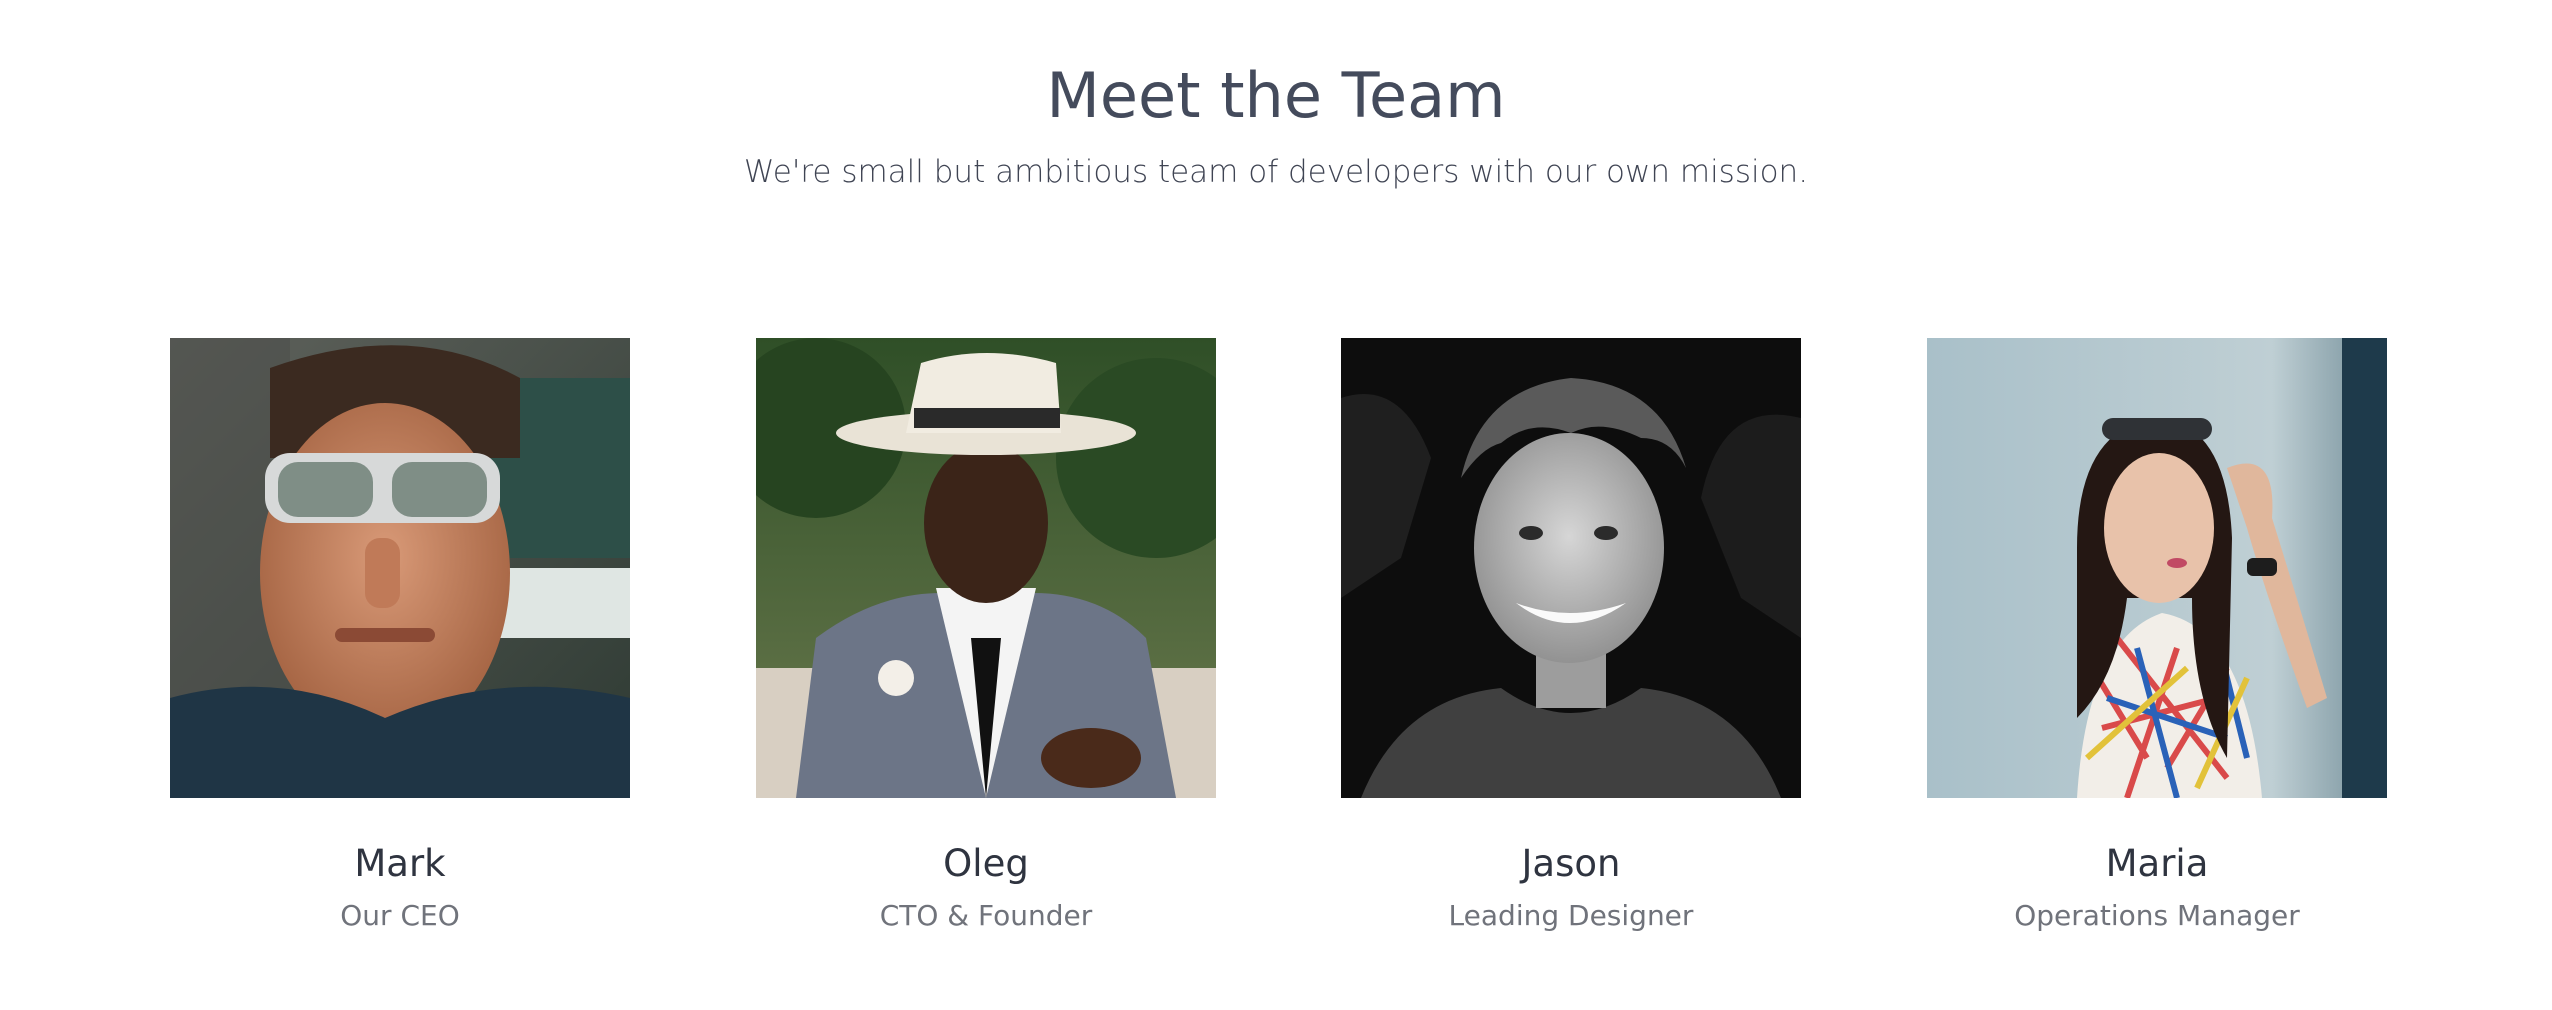 This screenshot has width=2552, height=1010. I want to click on member-role: Operations Manager, so click(2157, 915).